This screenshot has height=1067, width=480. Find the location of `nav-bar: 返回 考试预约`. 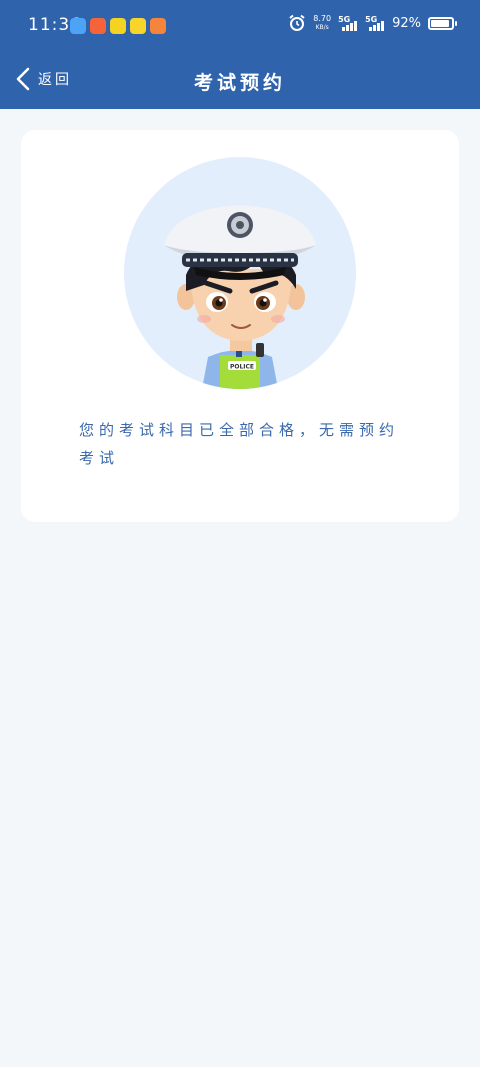

nav-bar: 返回 考试预约 is located at coordinates (240, 80).